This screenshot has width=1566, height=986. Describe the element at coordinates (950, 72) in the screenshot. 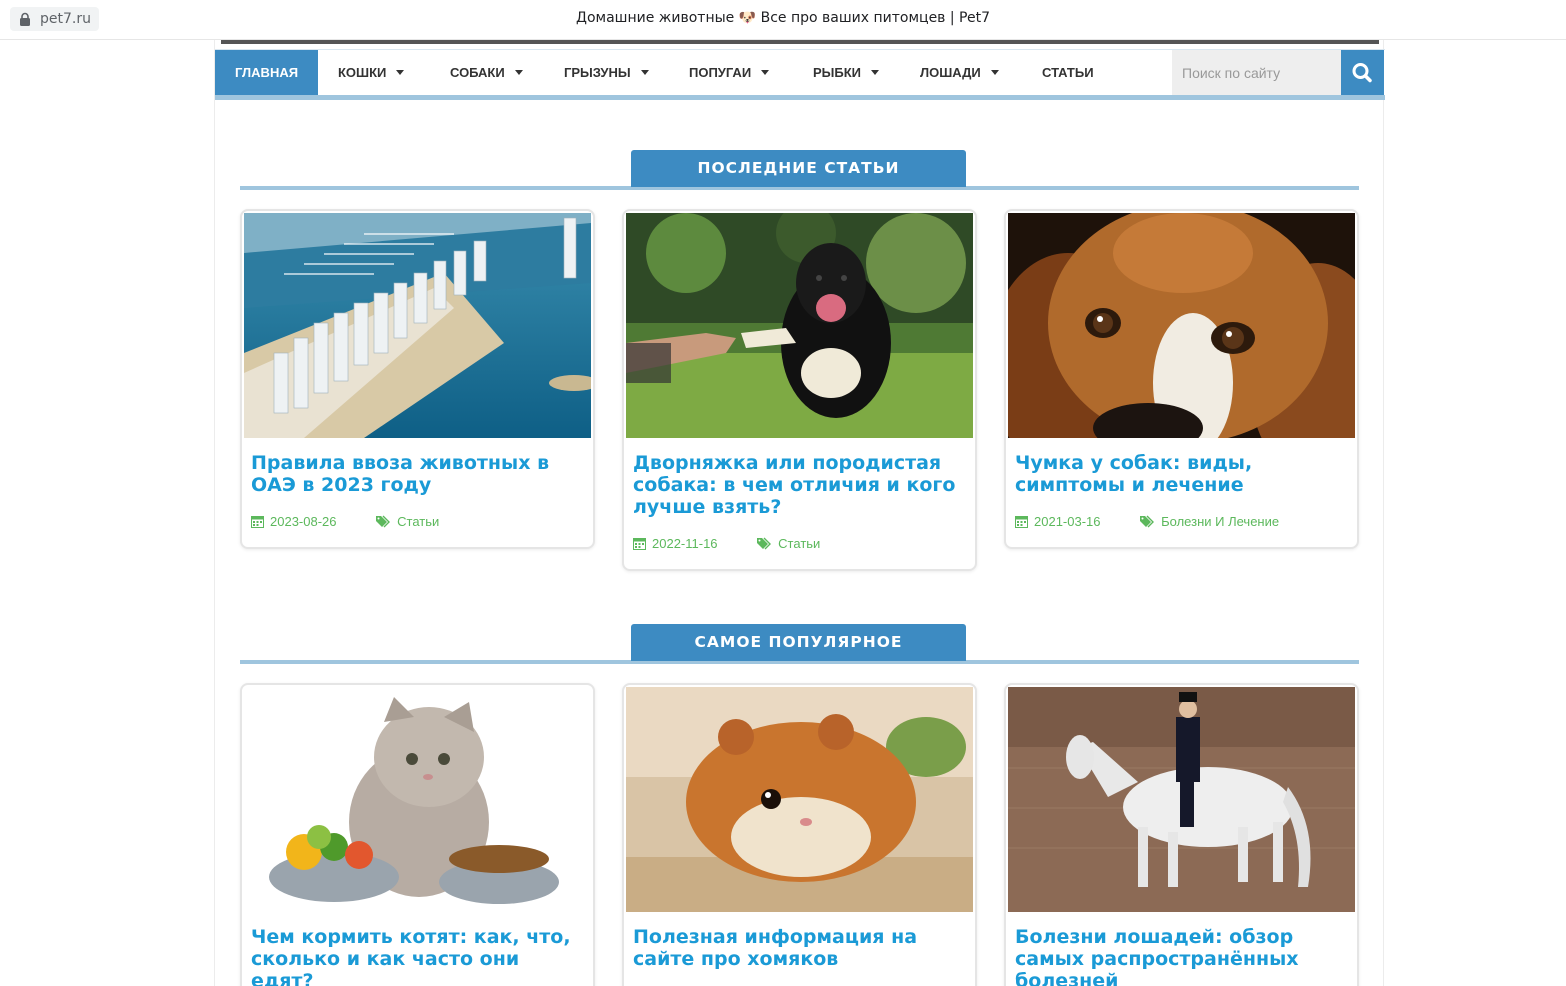

I see `nav-label: Лошади` at that location.